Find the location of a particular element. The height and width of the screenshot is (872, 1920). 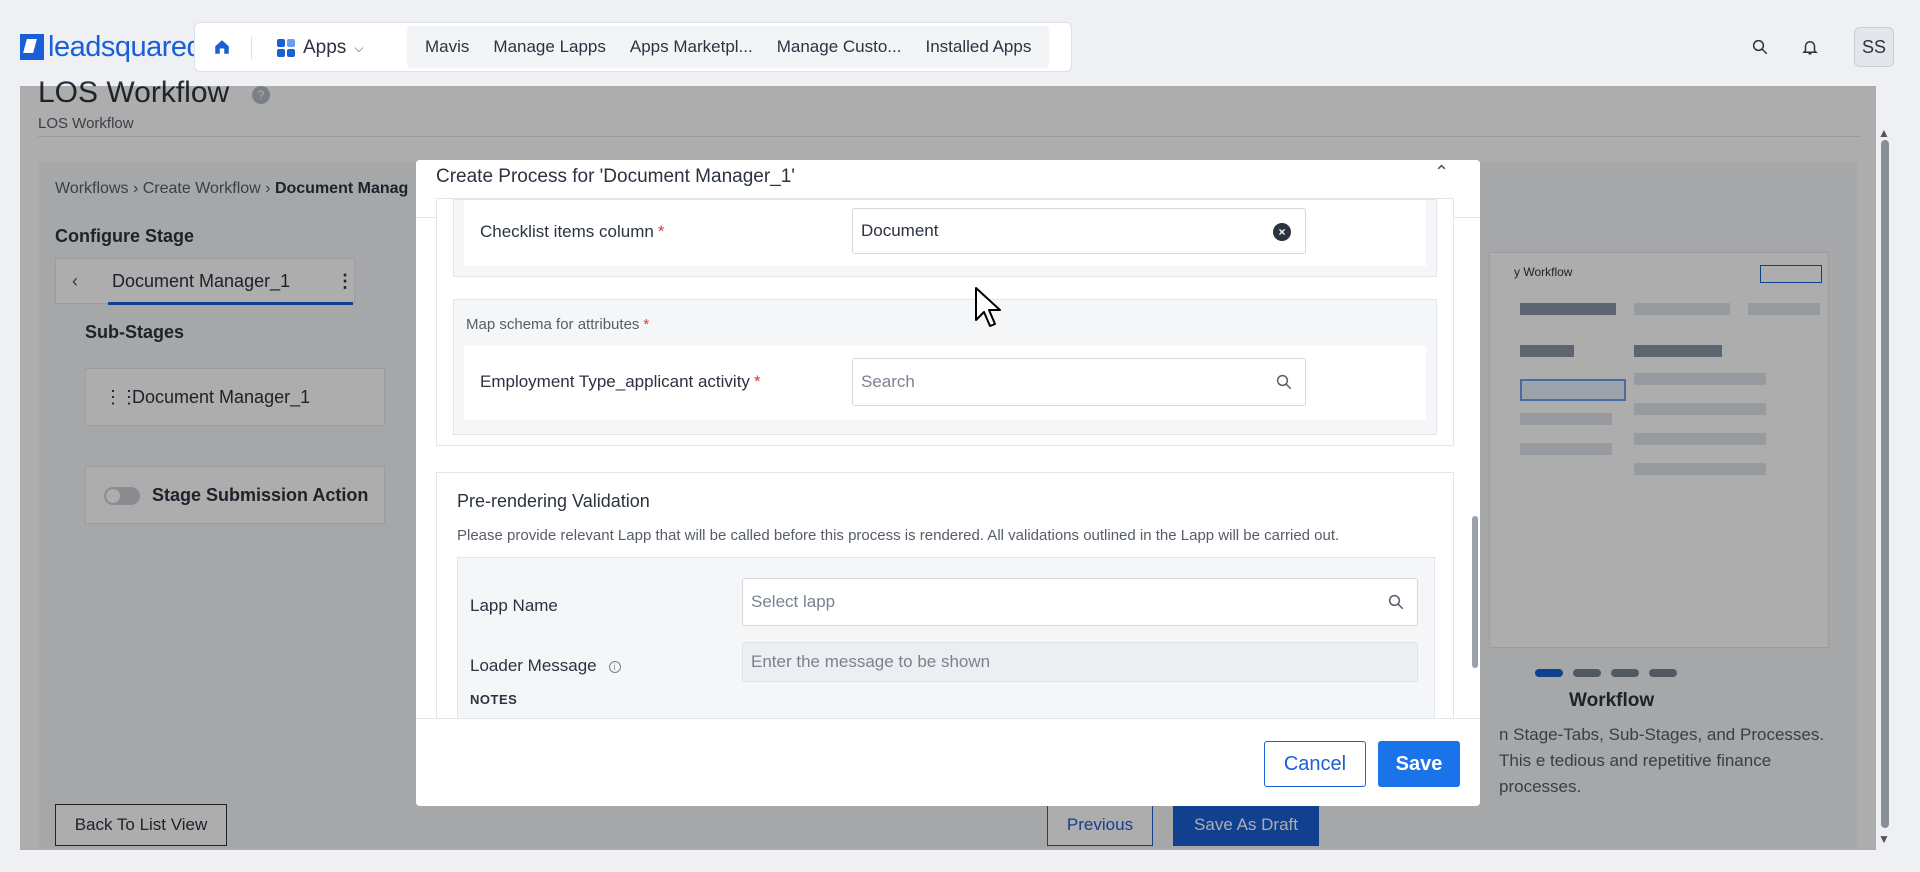

page-scrollbar: ▲ ▼ is located at coordinates (1884, 486).